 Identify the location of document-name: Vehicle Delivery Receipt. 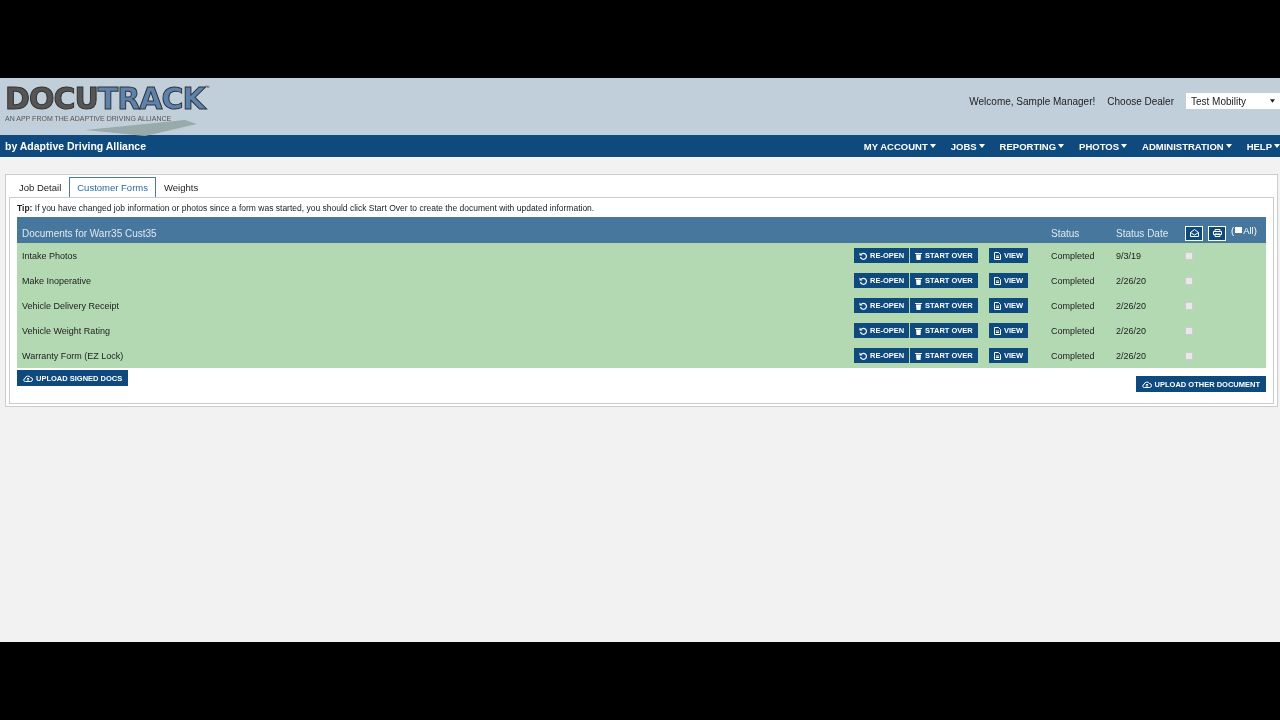
(71, 305).